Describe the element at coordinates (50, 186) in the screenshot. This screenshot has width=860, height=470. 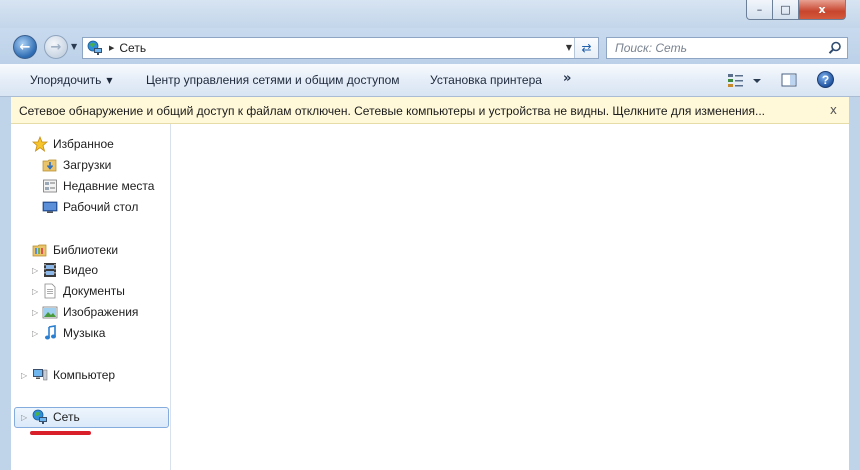
I see `recent-places-icon` at that location.